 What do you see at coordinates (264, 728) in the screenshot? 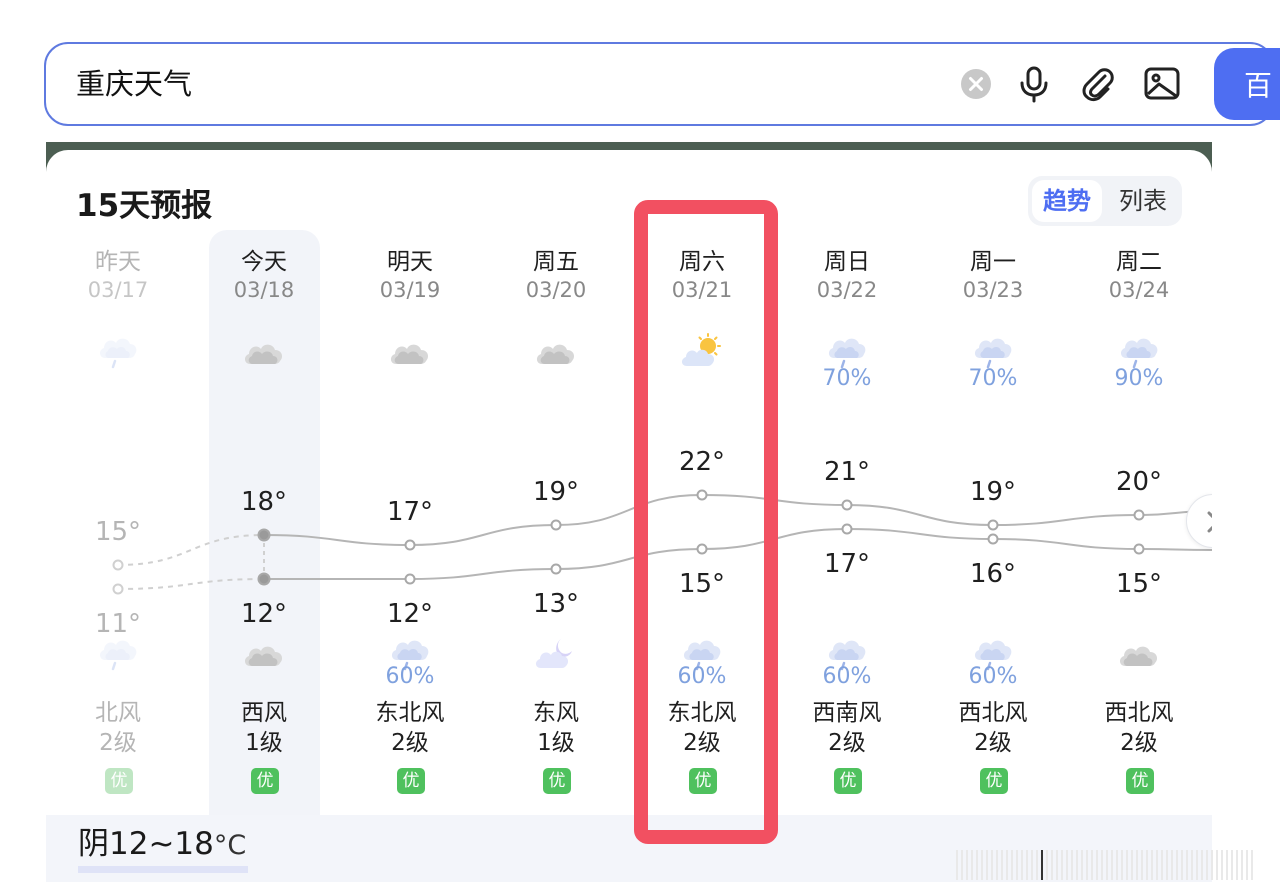
I see `wind-info: 西风 1级` at bounding box center [264, 728].